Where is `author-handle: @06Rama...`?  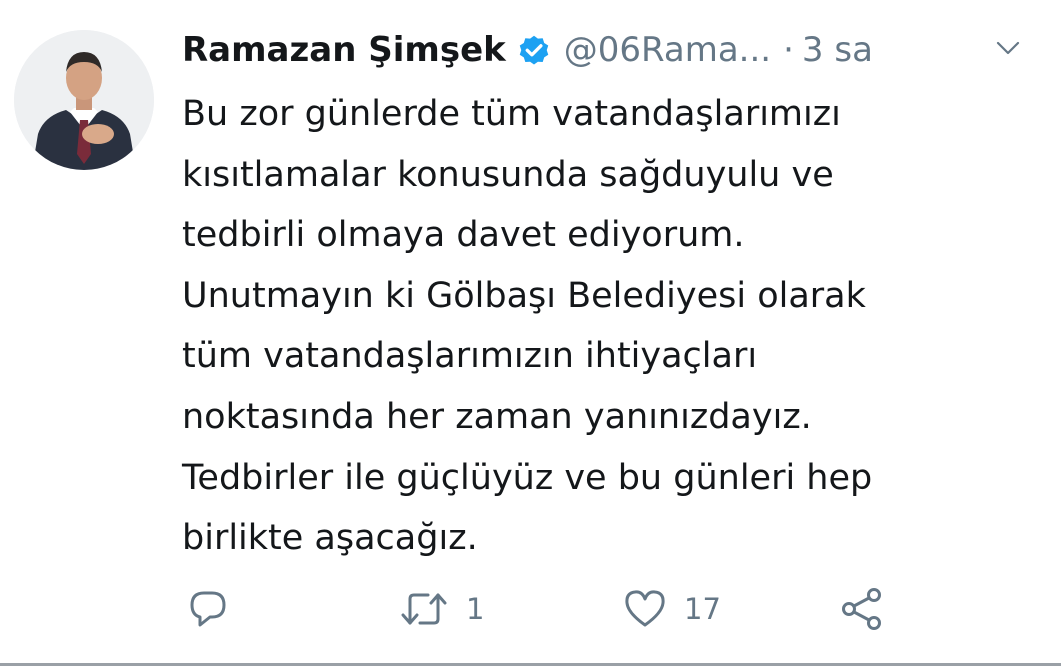 author-handle: @06Rama... is located at coordinates (667, 50).